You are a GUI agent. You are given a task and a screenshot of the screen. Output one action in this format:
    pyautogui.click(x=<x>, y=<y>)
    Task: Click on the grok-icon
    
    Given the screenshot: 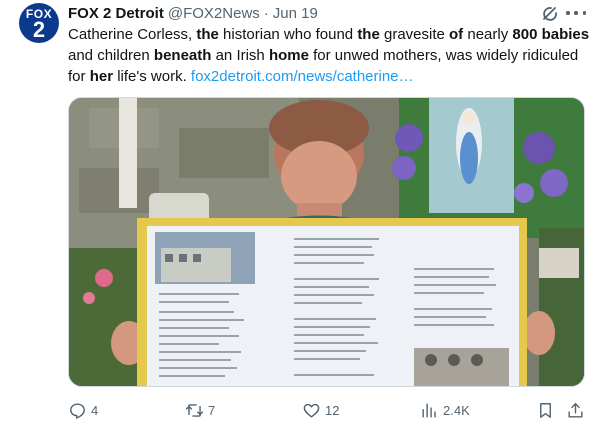 What is the action you would take?
    pyautogui.click(x=550, y=14)
    